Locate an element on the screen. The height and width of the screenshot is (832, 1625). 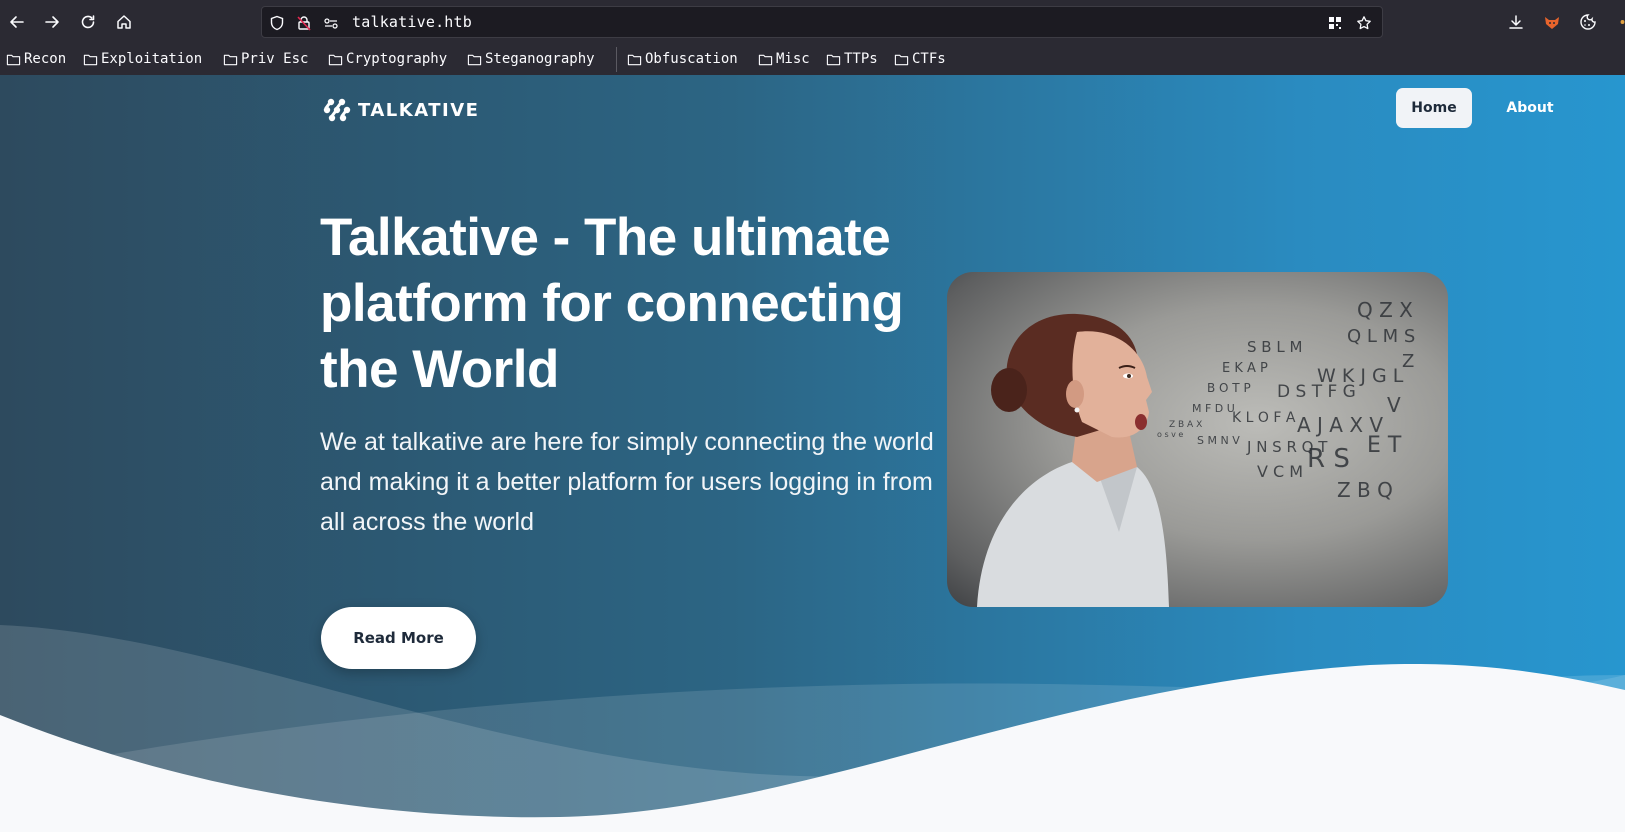
qr-code-icon is located at coordinates (1335, 23).